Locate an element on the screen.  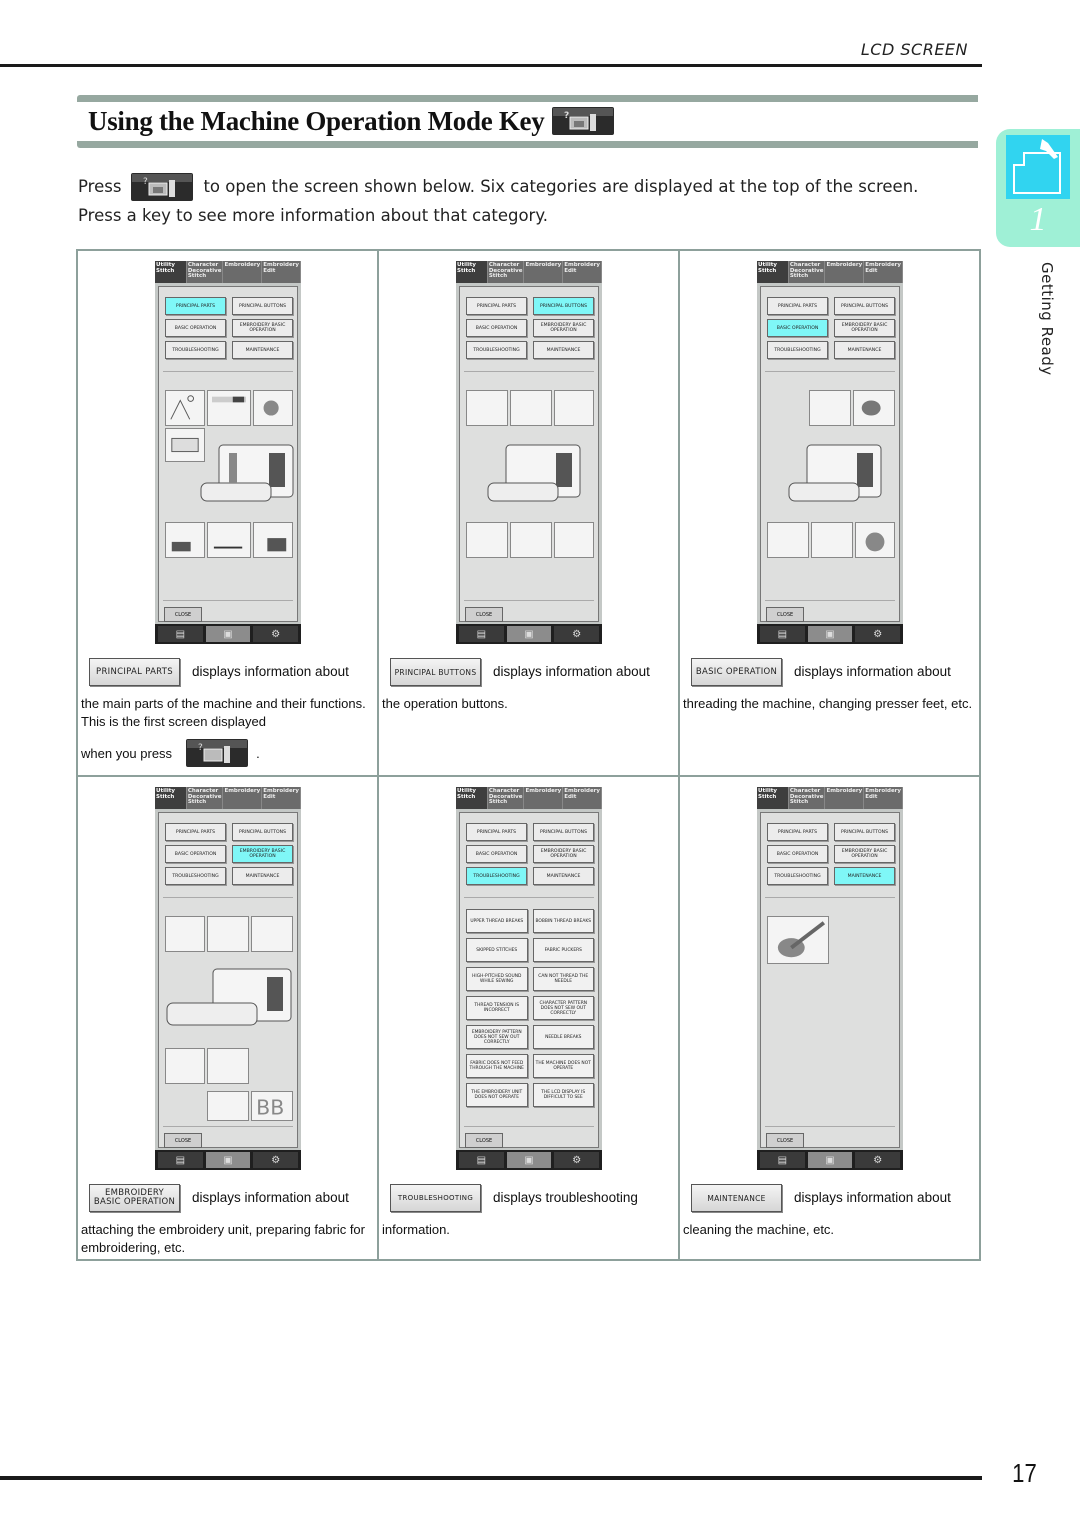
lcd-footer: ▤ ▣ ⚙ is located at coordinates (228, 634).